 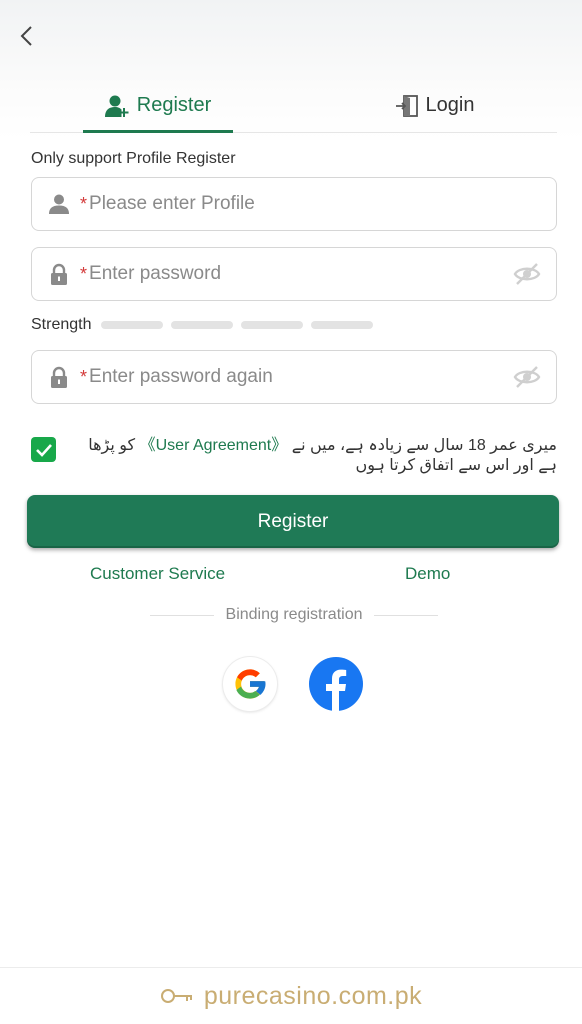 I want to click on auth-tabs: Register Login, so click(x=293, y=105).